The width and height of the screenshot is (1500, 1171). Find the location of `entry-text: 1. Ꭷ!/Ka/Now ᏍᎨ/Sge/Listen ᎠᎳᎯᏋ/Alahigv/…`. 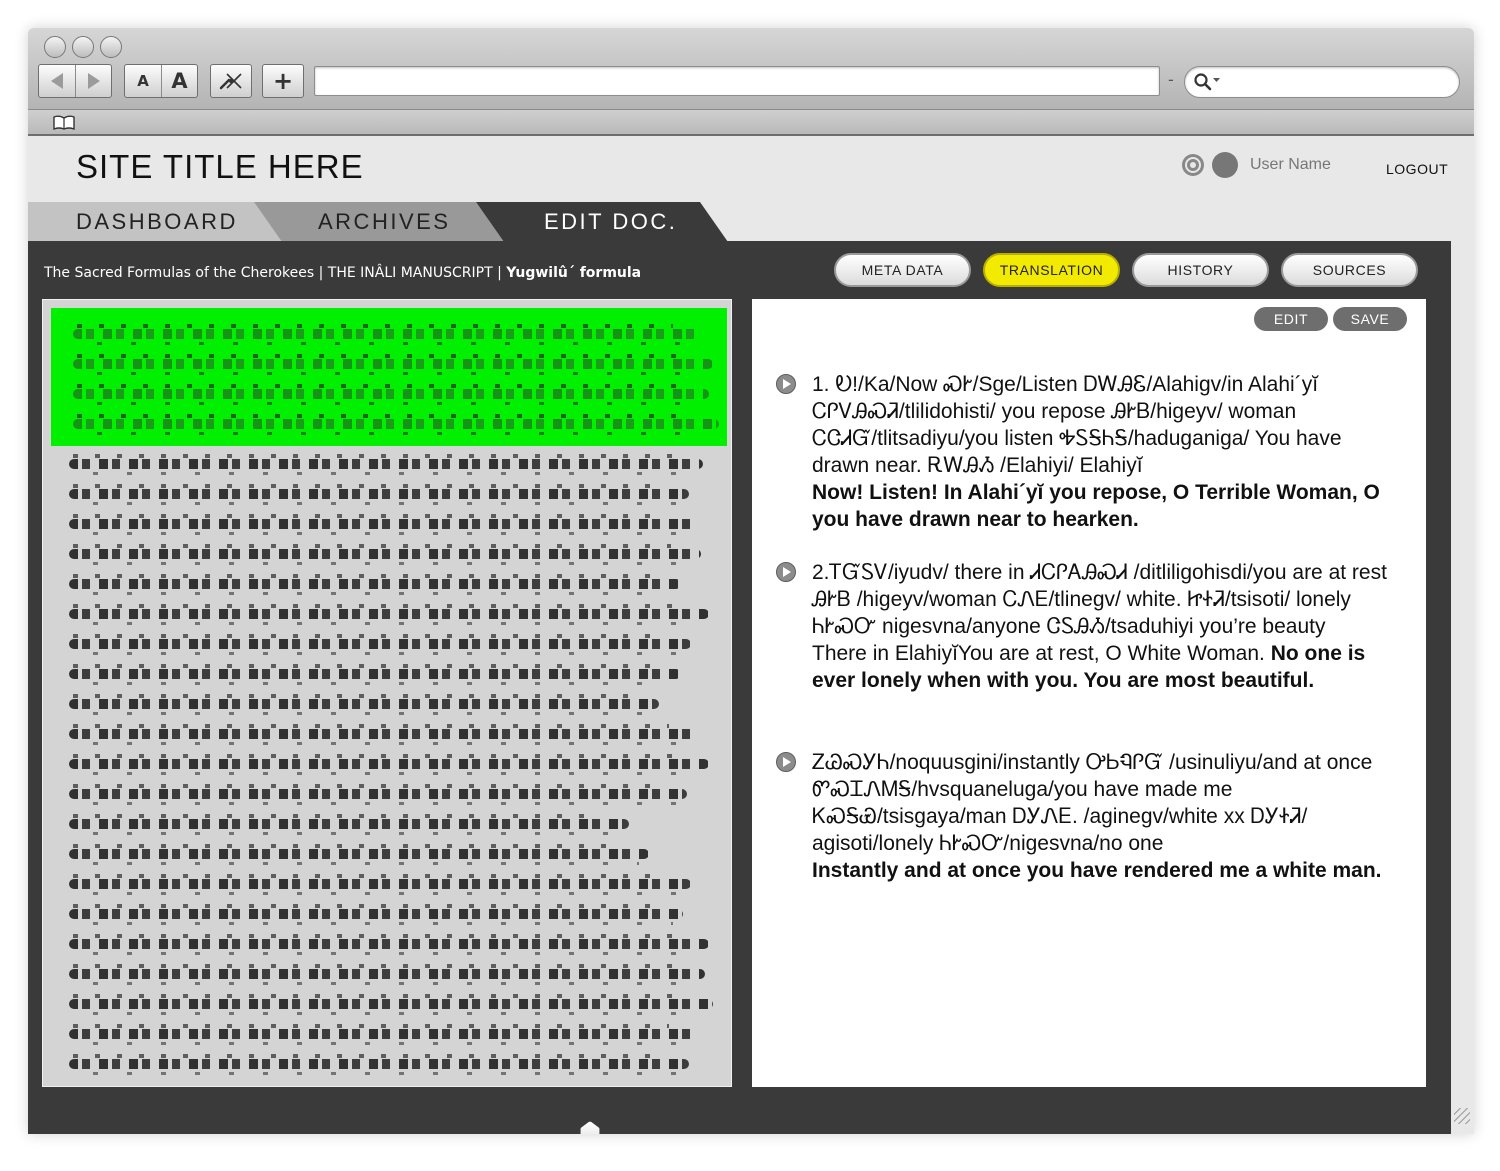

entry-text: 1. Ꭷ!/Ka/Now ᏍᎨ/Sge/Listen ᎠᎳᎯᏋ/Alahigv/… is located at coordinates (1104, 452).